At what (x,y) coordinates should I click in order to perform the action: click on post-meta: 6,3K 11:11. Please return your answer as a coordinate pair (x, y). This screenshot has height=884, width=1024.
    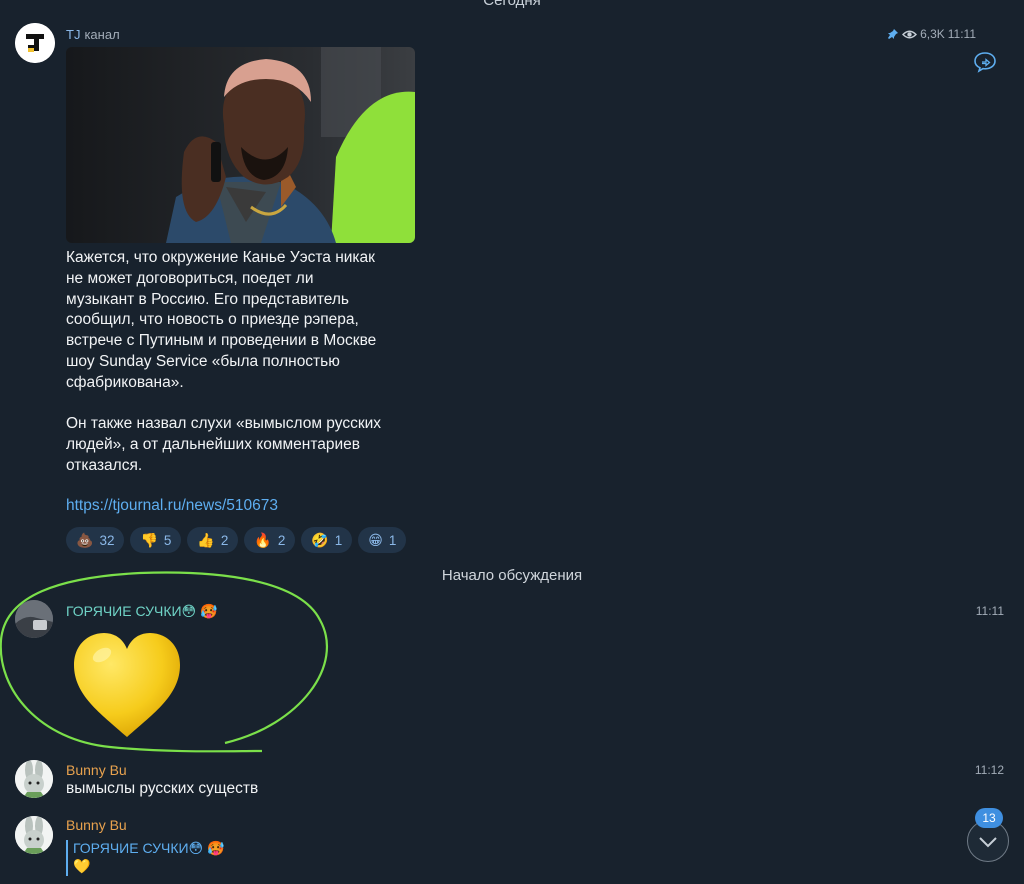
    Looking at the image, I should click on (931, 34).